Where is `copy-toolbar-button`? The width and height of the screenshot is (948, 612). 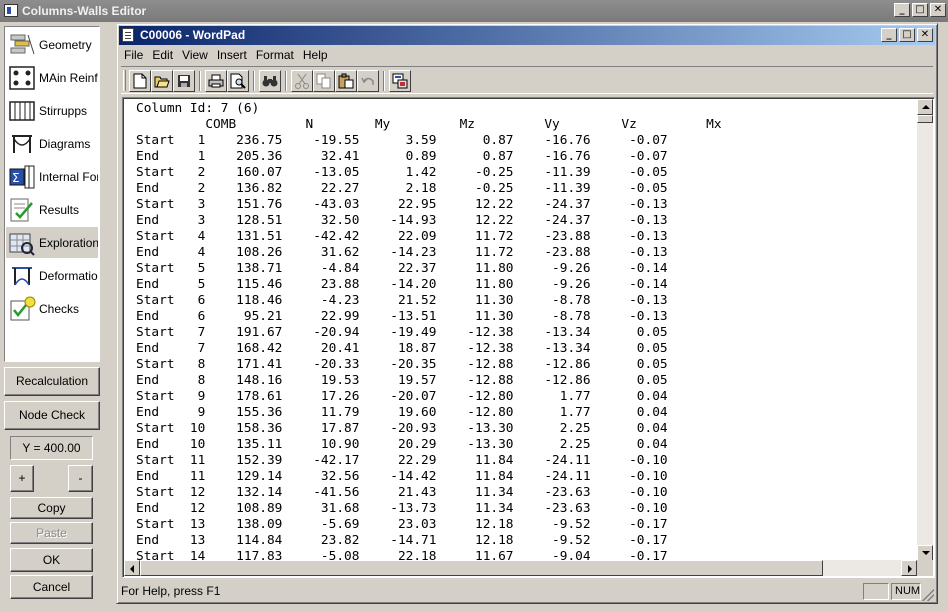 copy-toolbar-button is located at coordinates (324, 81).